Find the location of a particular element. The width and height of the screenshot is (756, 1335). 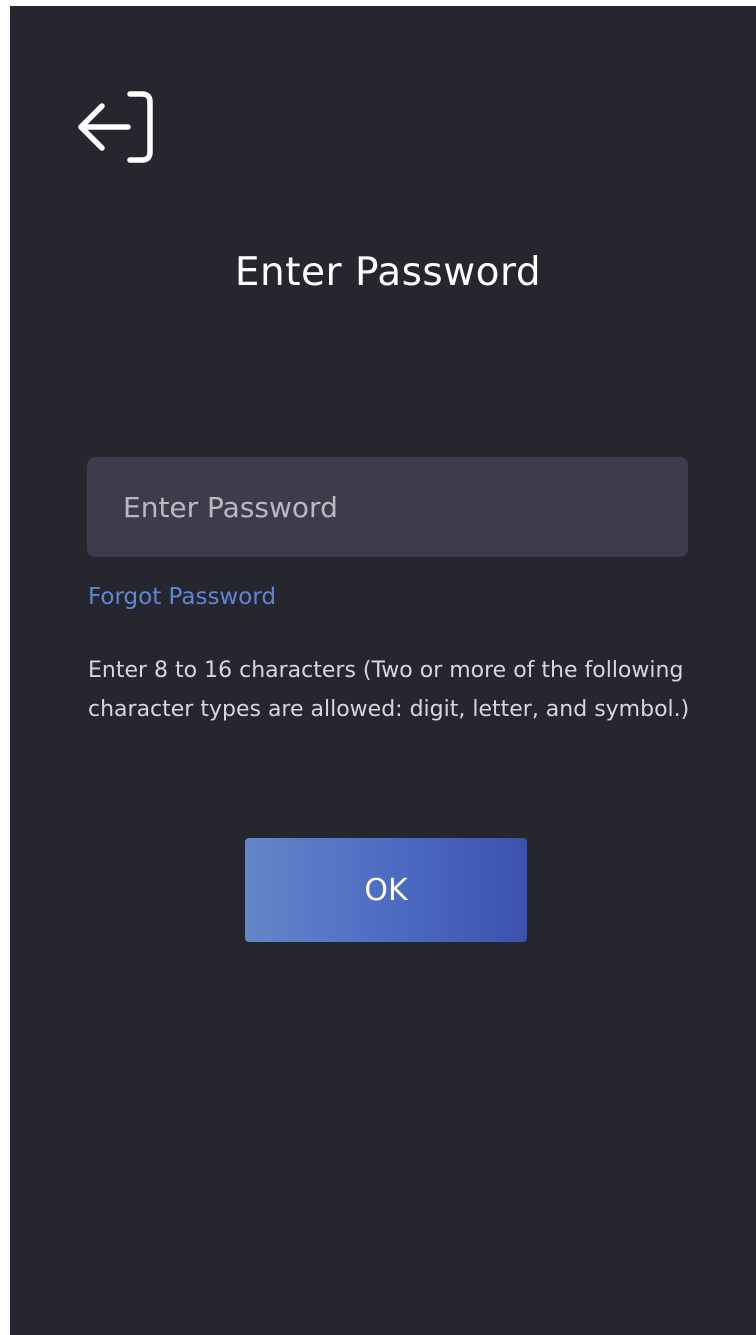

password-input is located at coordinates (387, 507).